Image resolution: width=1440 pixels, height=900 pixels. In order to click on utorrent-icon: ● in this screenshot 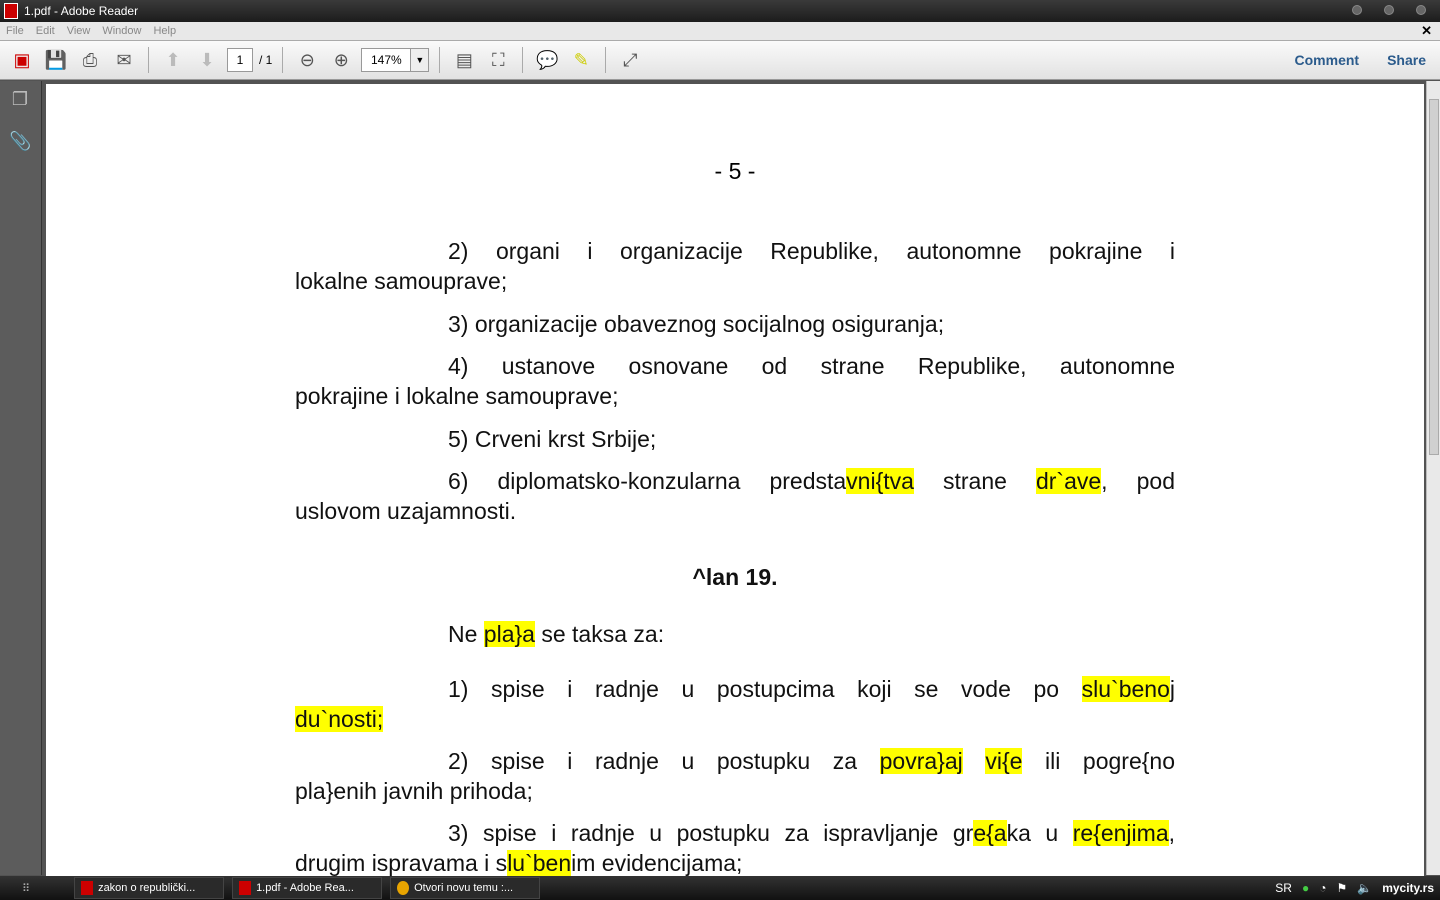, I will do `click(1305, 888)`.